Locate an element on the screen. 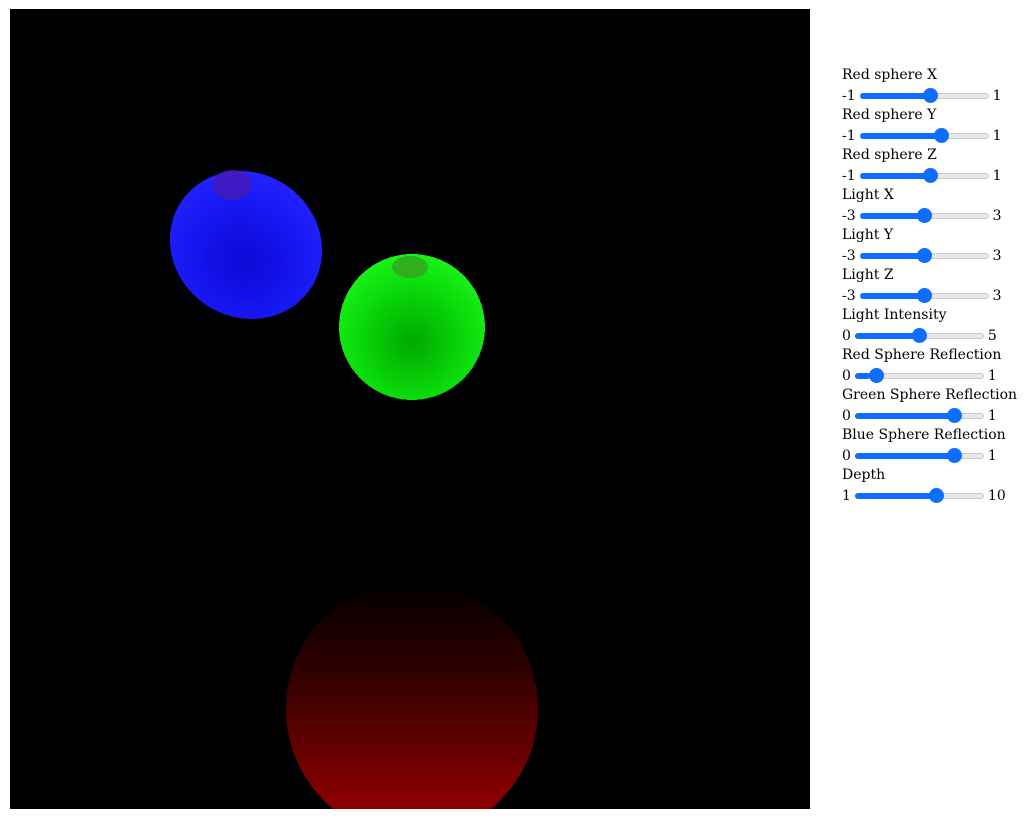 The image size is (1033, 825). light-z-slider-fill is located at coordinates (892, 296).